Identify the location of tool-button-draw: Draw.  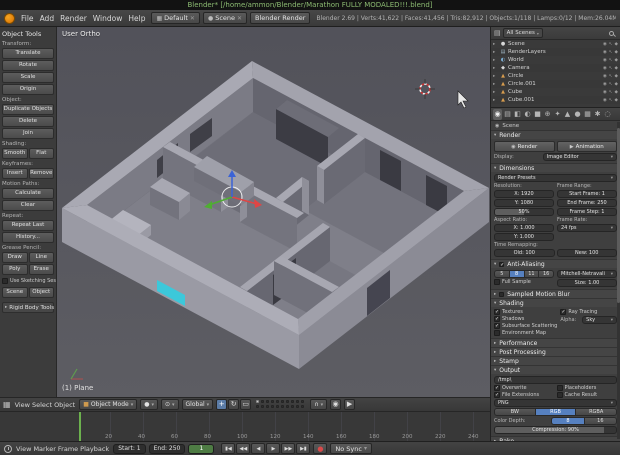
(15, 257).